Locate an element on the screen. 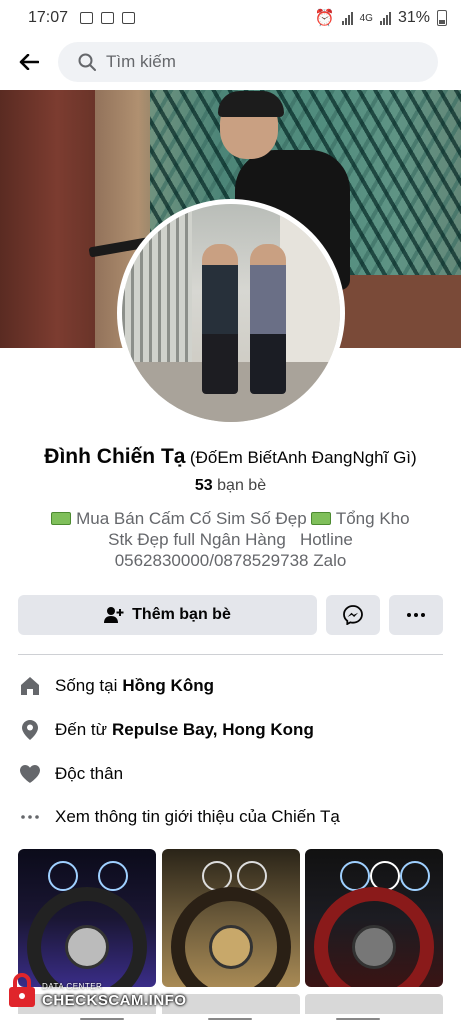 The width and height of the screenshot is (461, 1024). friends-count: 53 bạn bè is located at coordinates (230, 486).